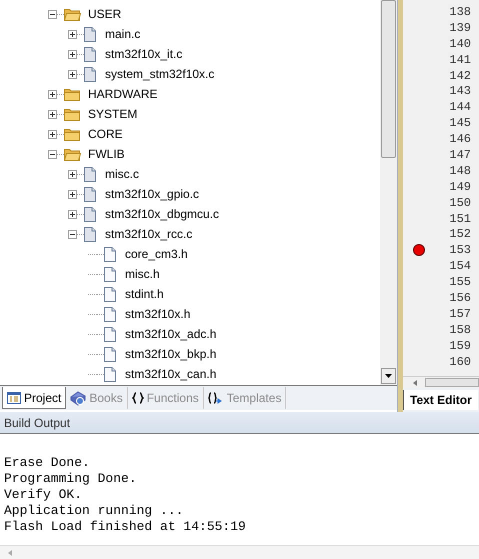 The height and width of the screenshot is (559, 479). Describe the element at coordinates (460, 28) in the screenshot. I see `line-number: 139` at that location.